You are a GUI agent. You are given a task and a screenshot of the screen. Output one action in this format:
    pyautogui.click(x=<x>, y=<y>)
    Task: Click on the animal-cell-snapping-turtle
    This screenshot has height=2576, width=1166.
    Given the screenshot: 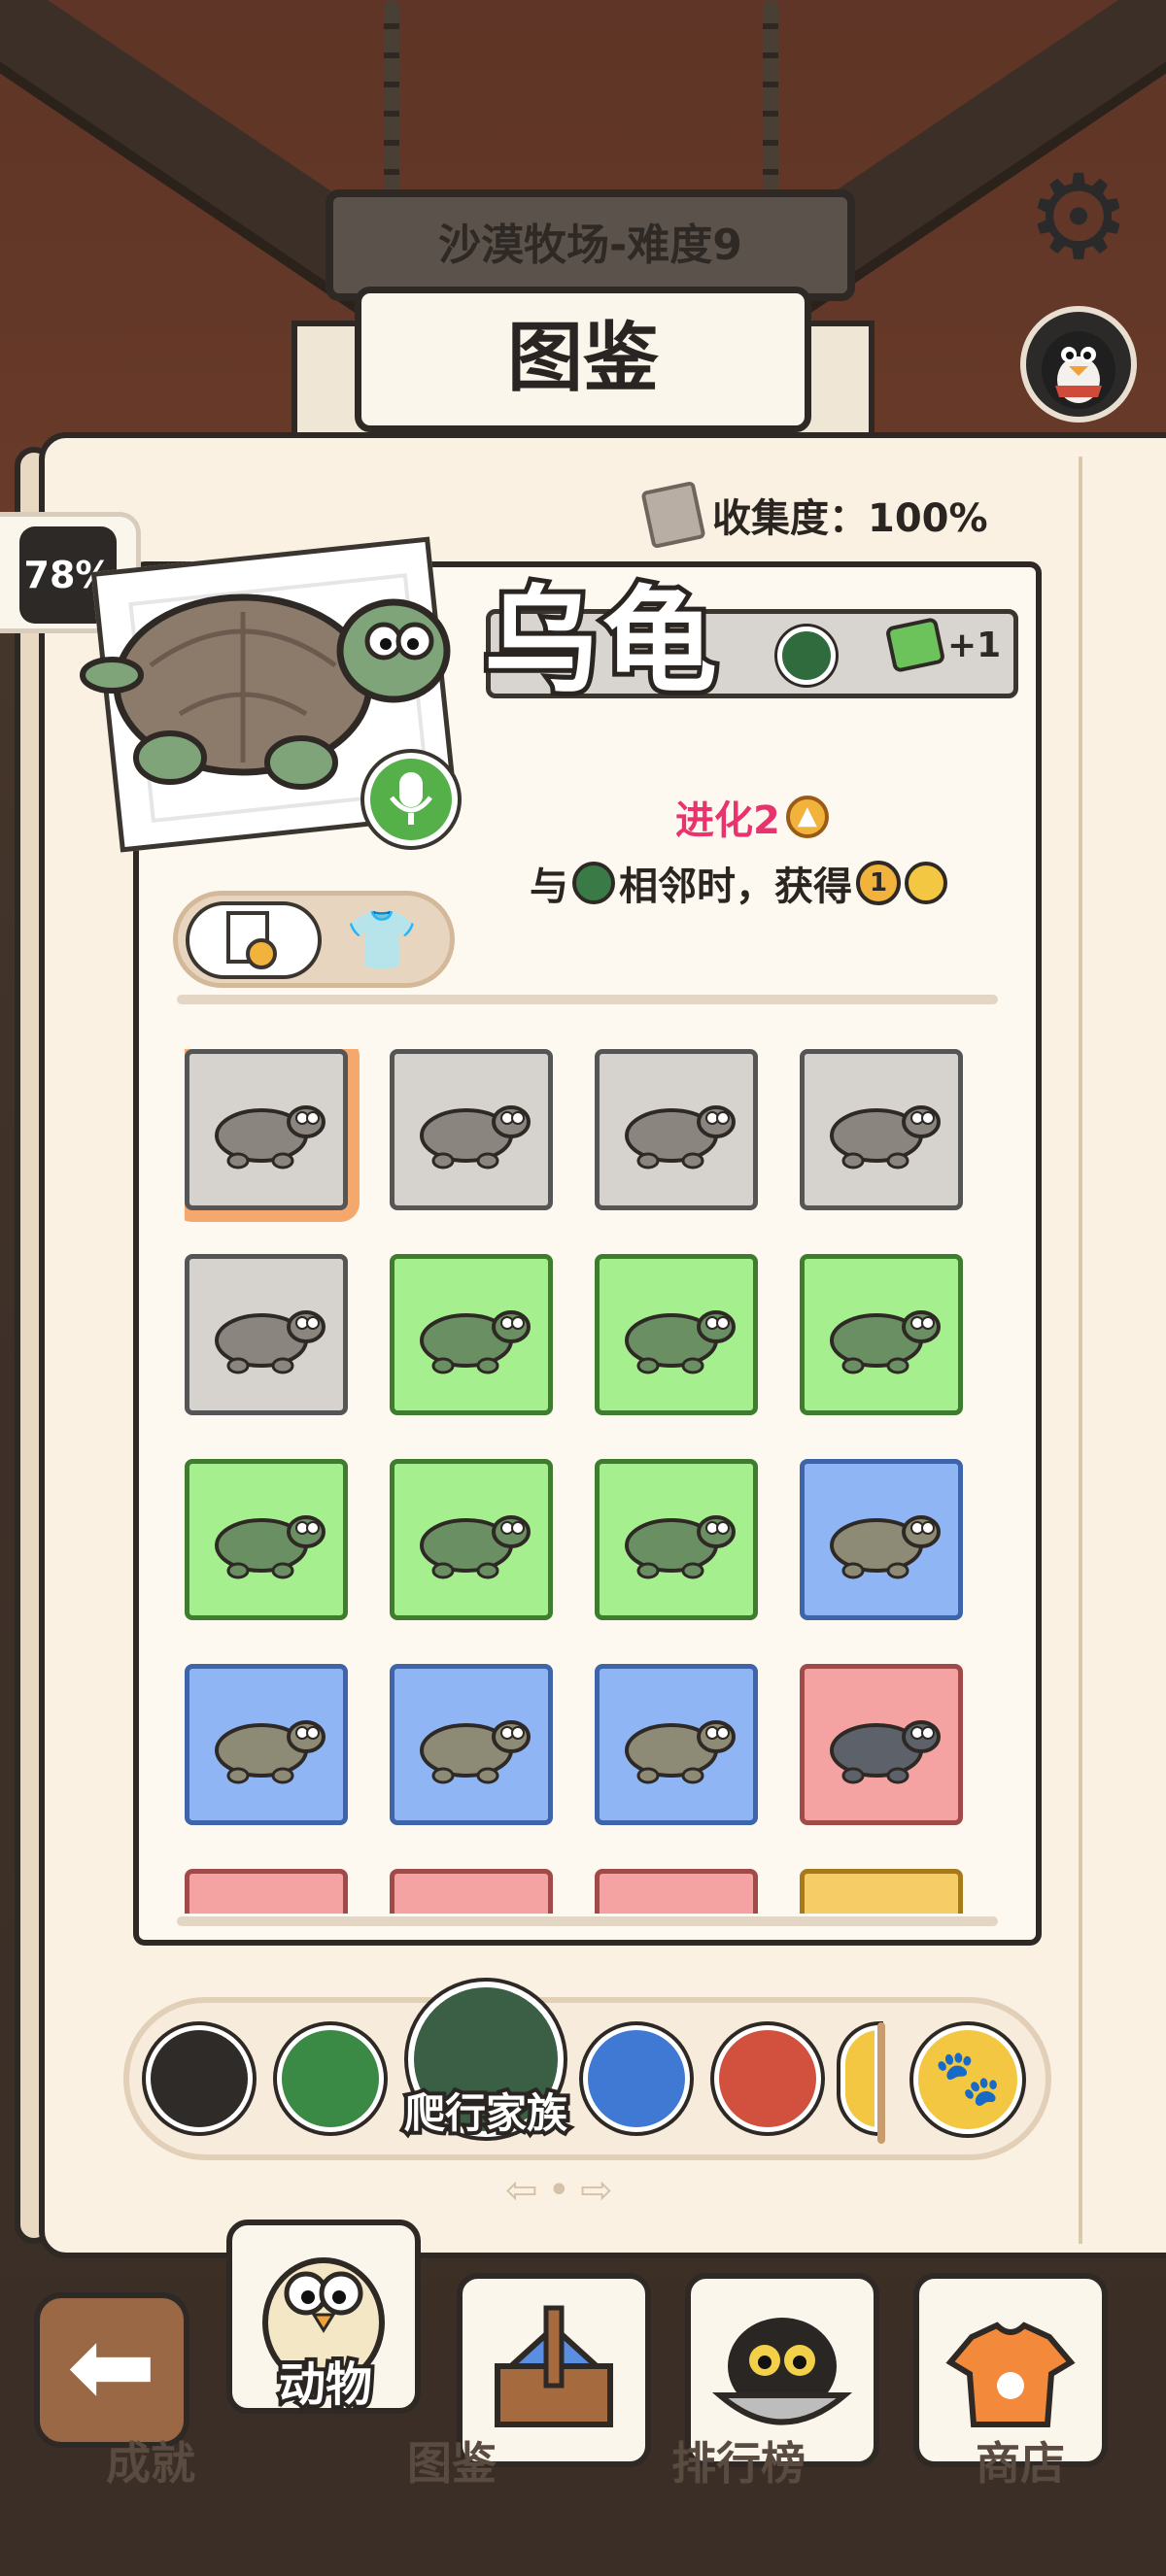 What is the action you would take?
    pyautogui.click(x=266, y=1539)
    